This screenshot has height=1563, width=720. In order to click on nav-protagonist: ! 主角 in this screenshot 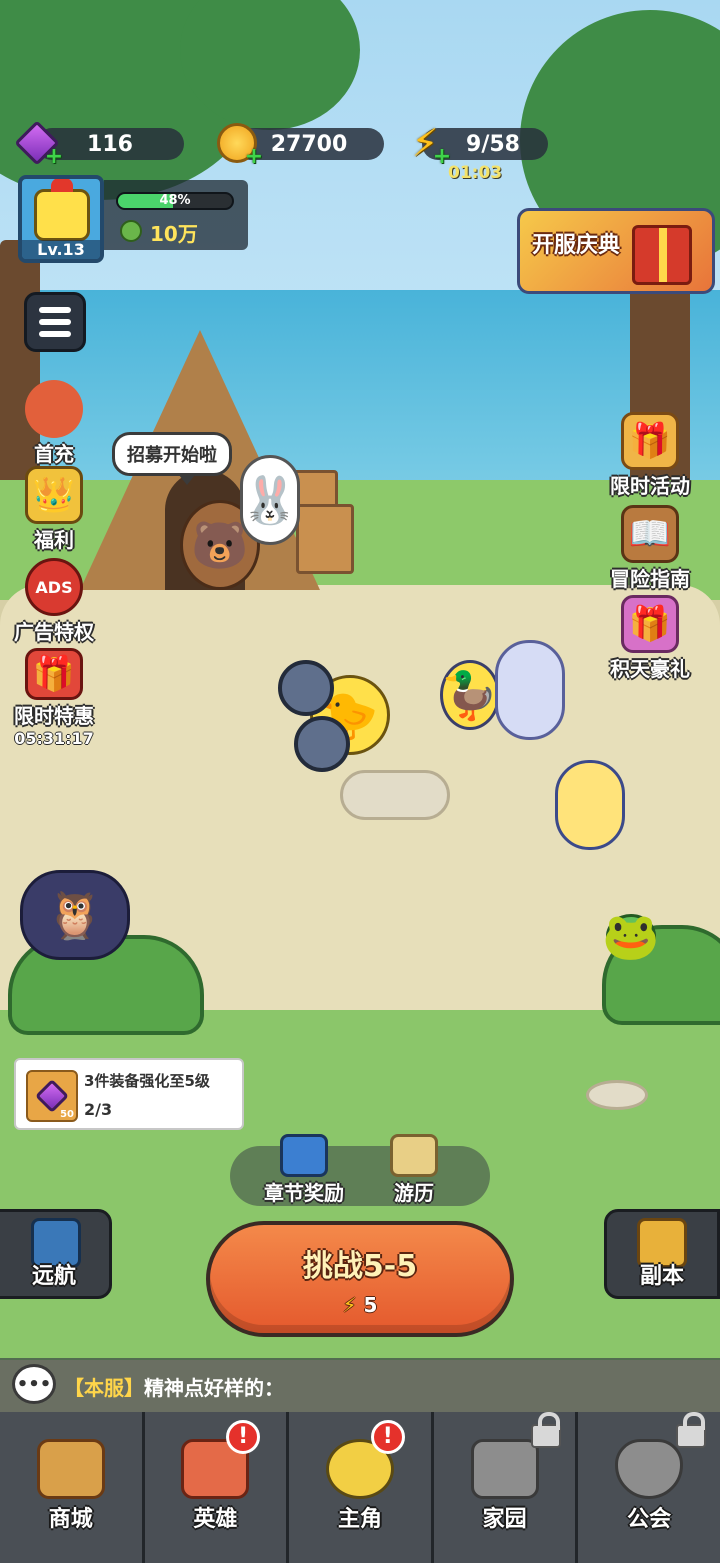, I will do `click(361, 1487)`.